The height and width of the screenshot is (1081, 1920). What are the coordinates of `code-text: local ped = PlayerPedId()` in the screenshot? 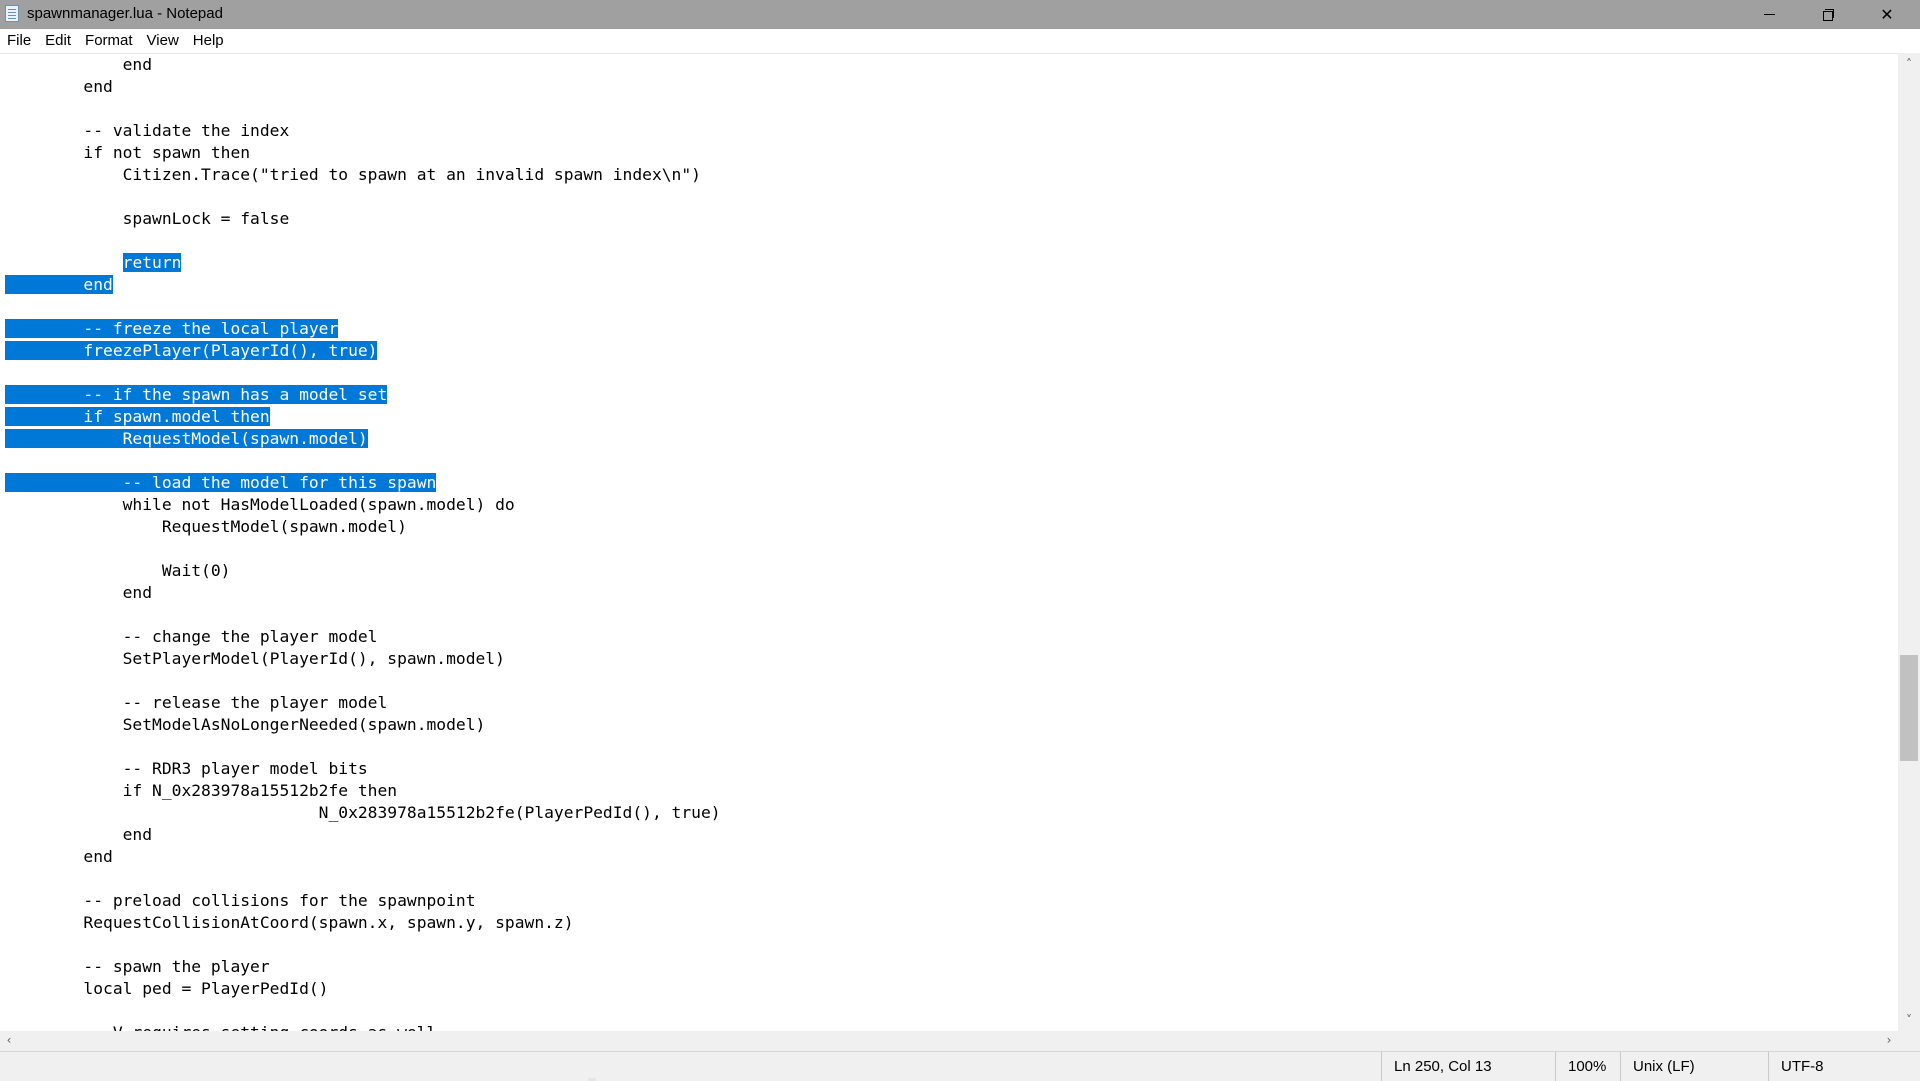 It's located at (167, 988).